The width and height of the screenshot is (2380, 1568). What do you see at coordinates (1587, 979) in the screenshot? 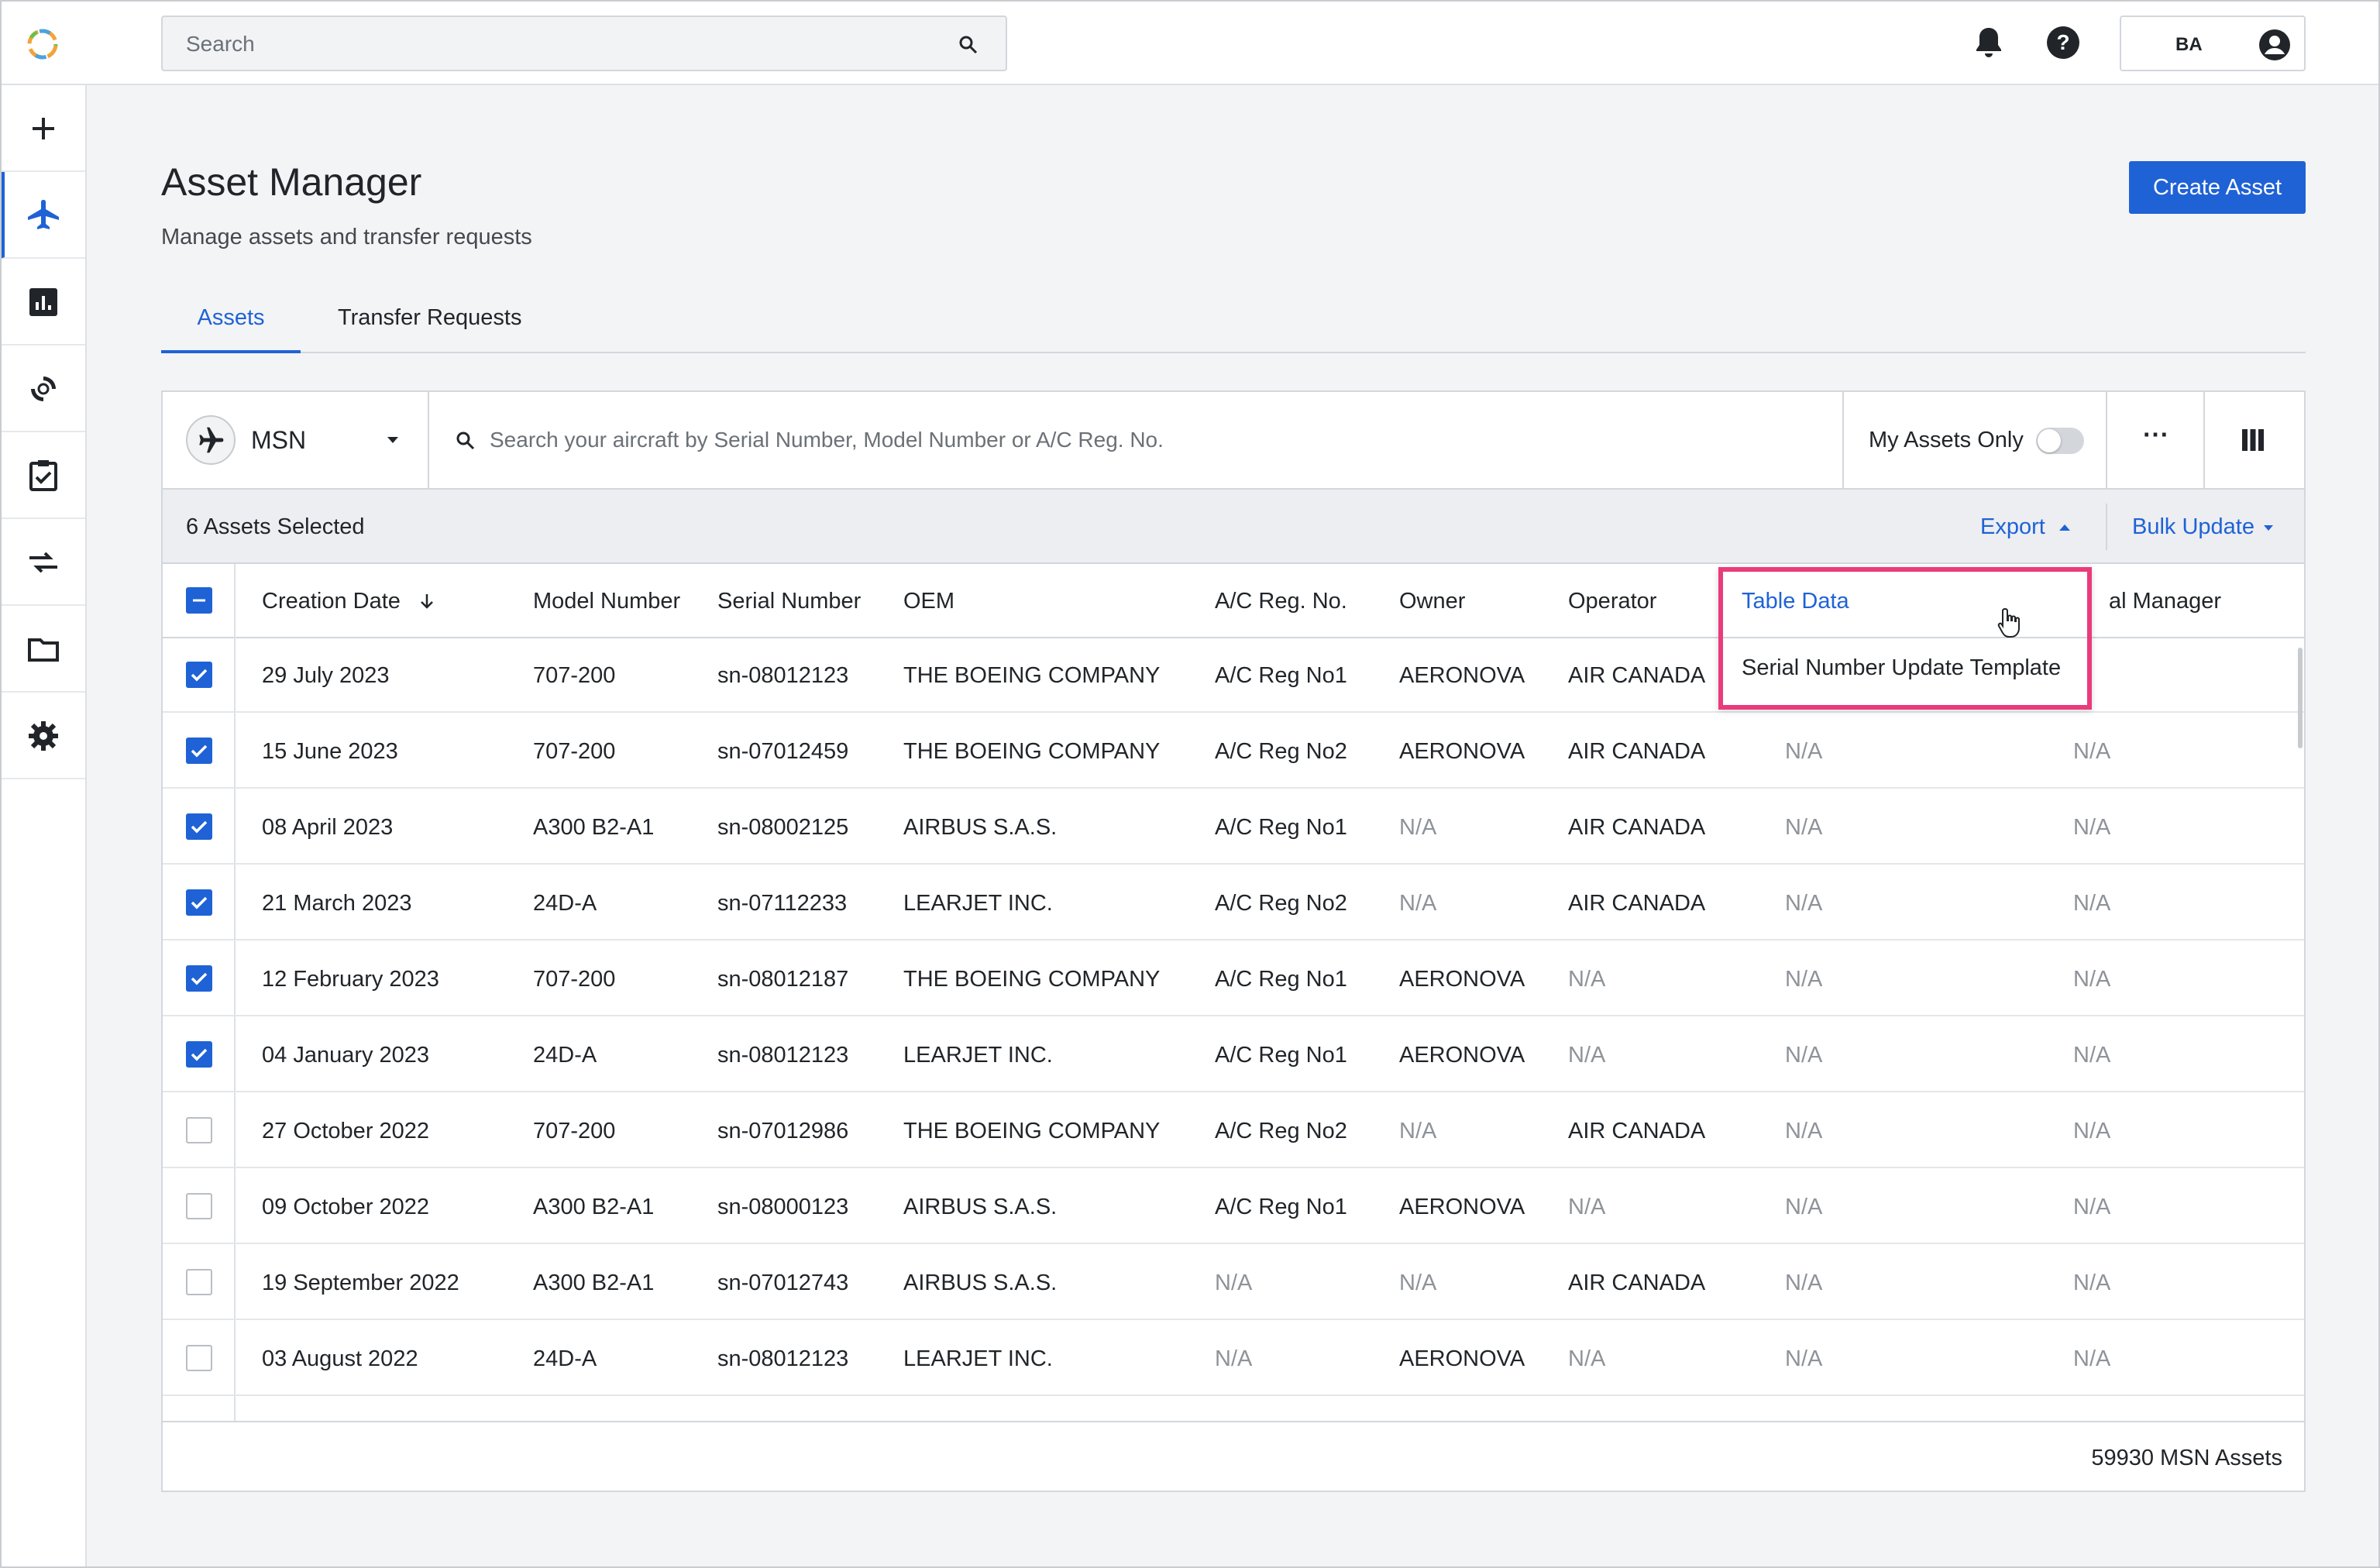
I see `cell-operator: N/A` at bounding box center [1587, 979].